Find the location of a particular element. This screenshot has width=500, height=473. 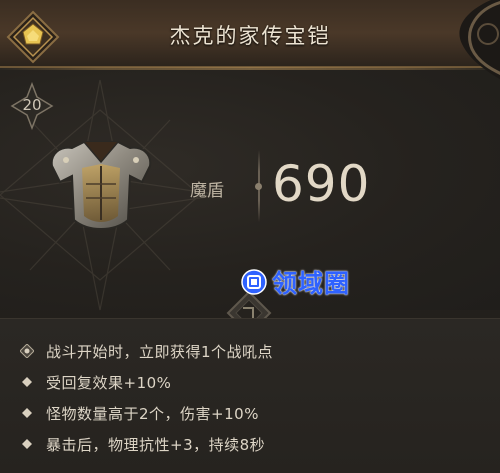

watermark-logo-icon is located at coordinates (254, 282).